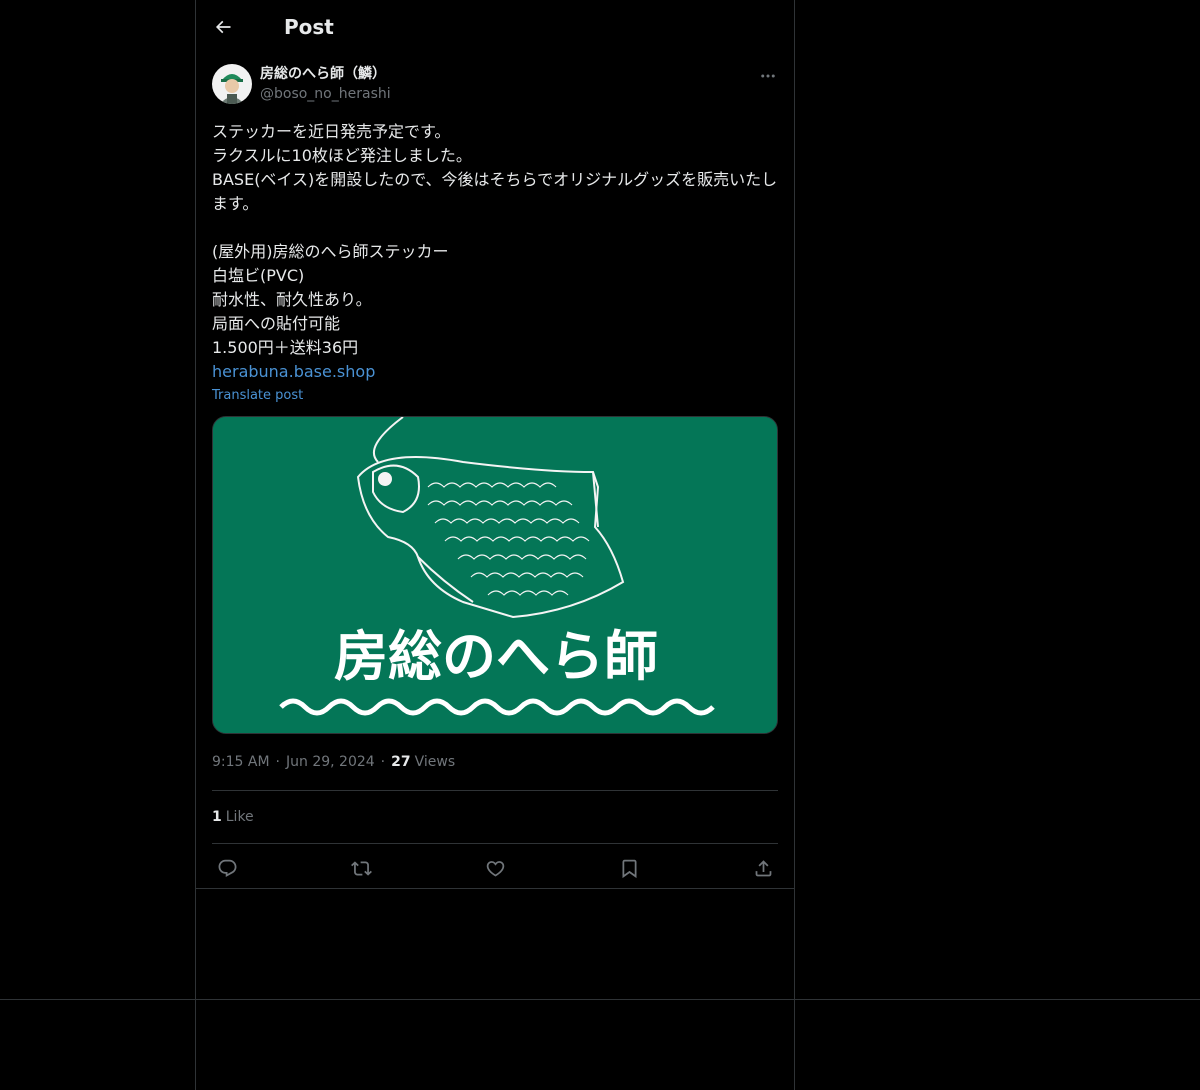  Describe the element at coordinates (495, 372) in the screenshot. I see `shop-link: herabuna.base.shop` at that location.